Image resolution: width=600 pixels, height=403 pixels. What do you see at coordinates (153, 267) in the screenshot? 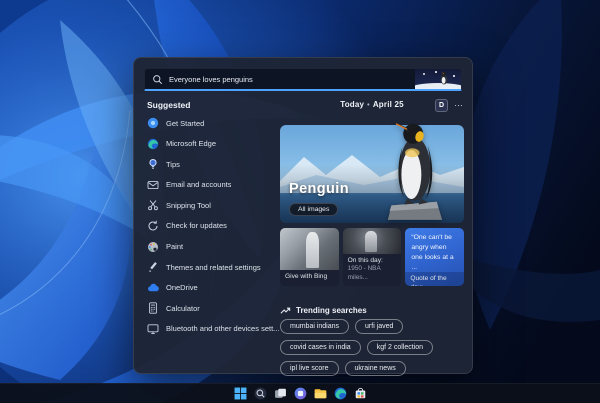
I see `themes-icon` at bounding box center [153, 267].